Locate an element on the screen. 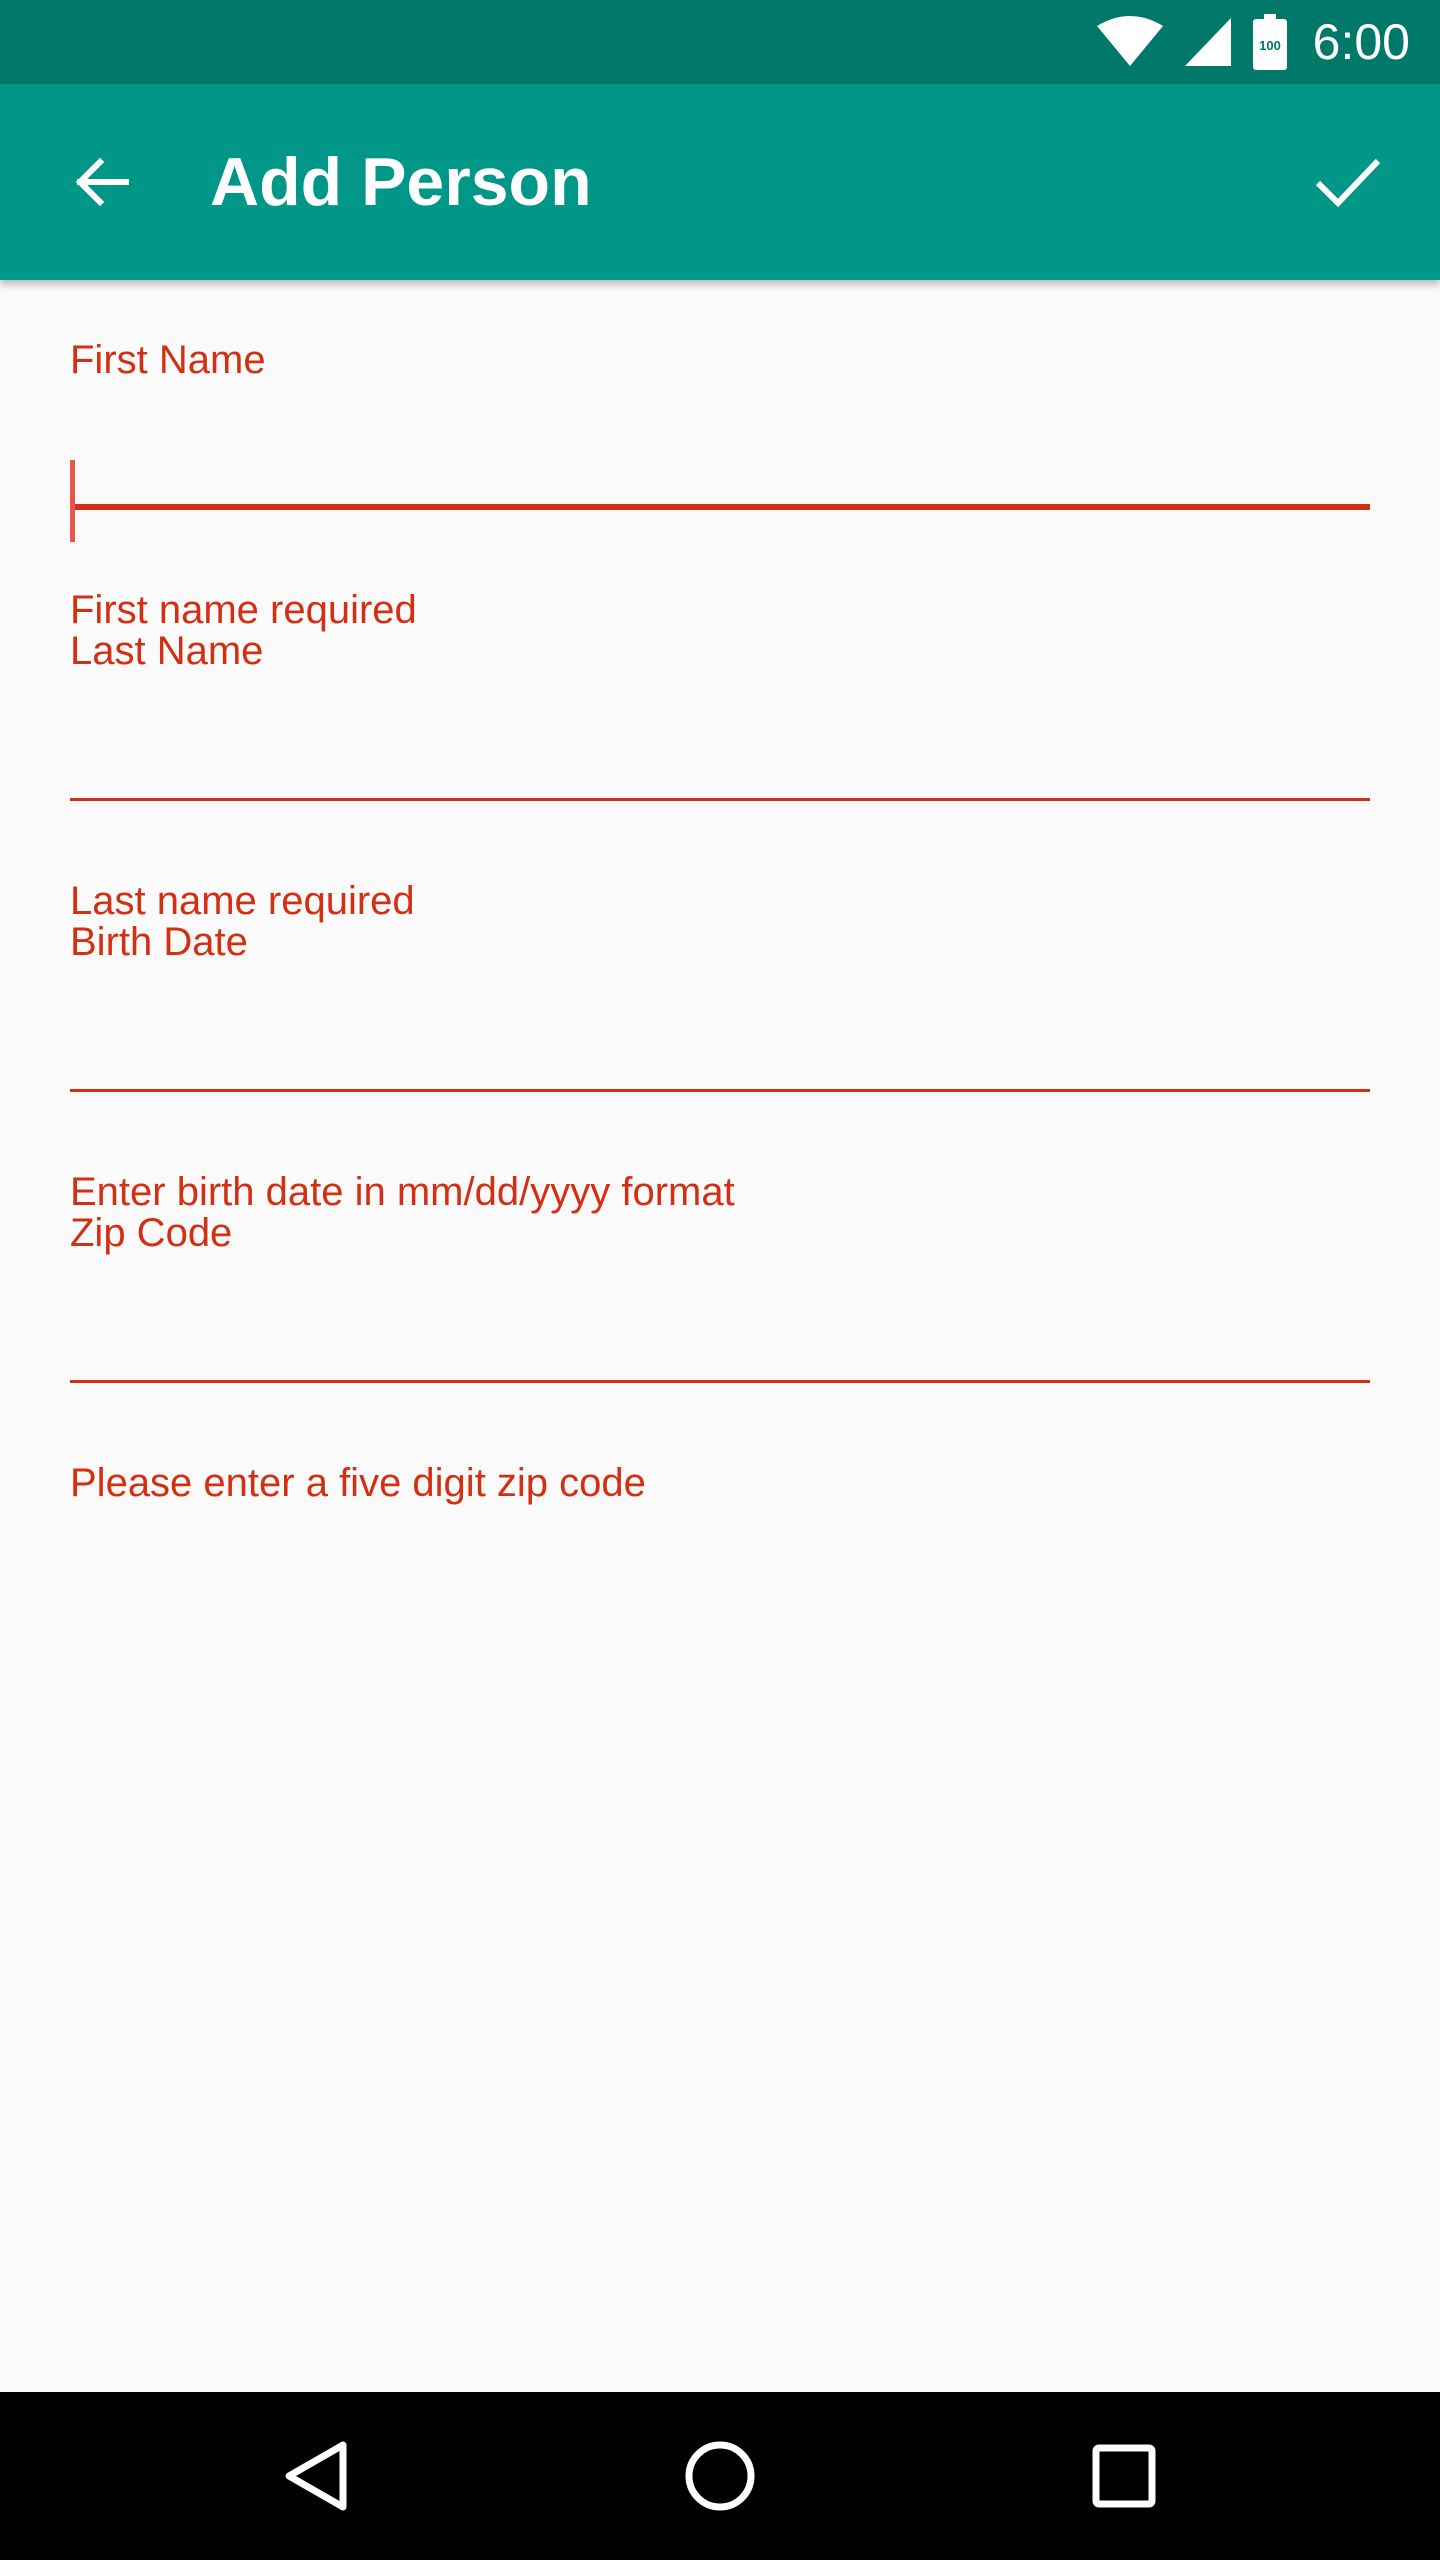 This screenshot has width=1440, height=2560. check-icon is located at coordinates (1348, 183).